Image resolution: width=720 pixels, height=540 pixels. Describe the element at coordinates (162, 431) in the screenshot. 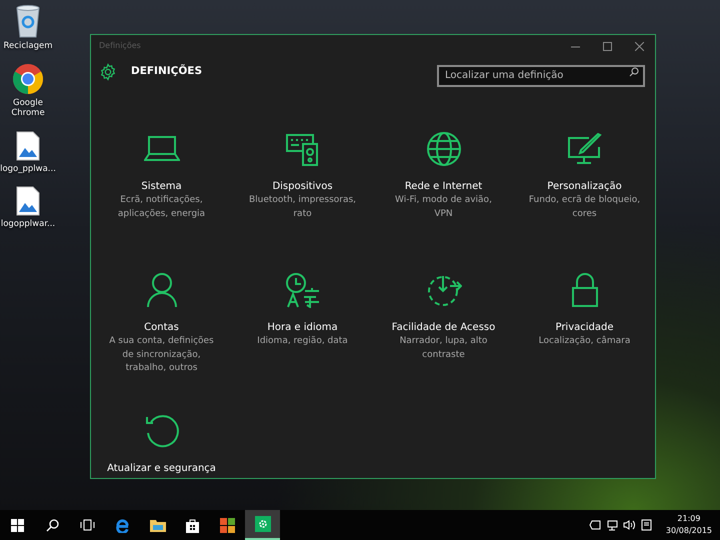

I see `circular-arrow-icon` at that location.